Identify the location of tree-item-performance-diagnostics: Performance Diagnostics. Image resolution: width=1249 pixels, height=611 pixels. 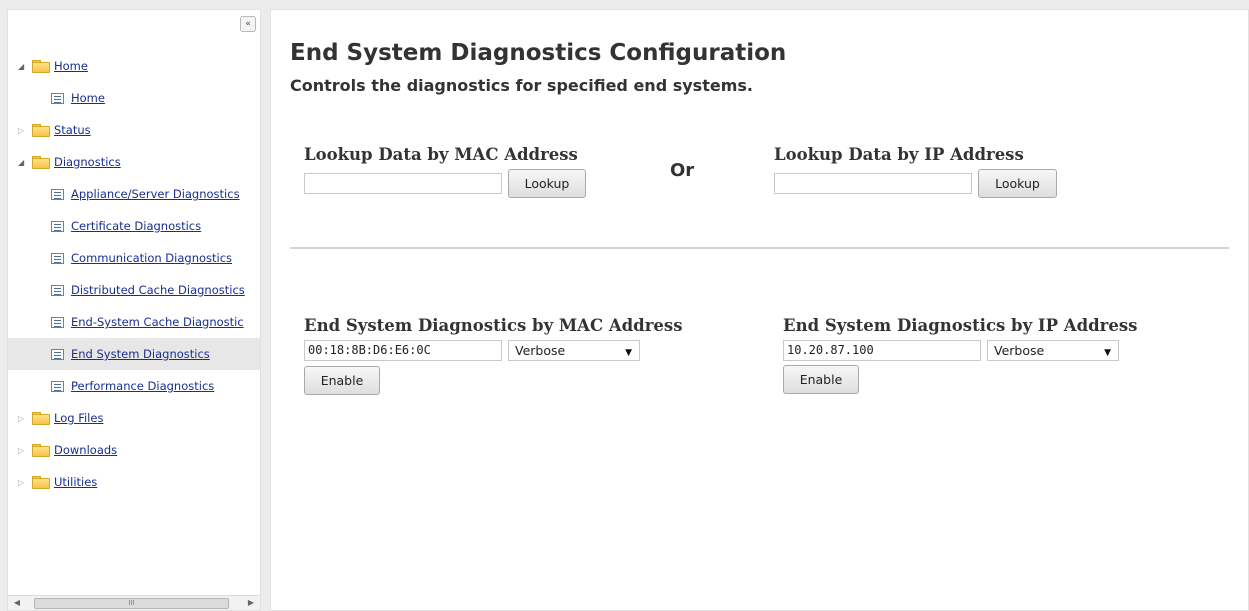
(134, 386).